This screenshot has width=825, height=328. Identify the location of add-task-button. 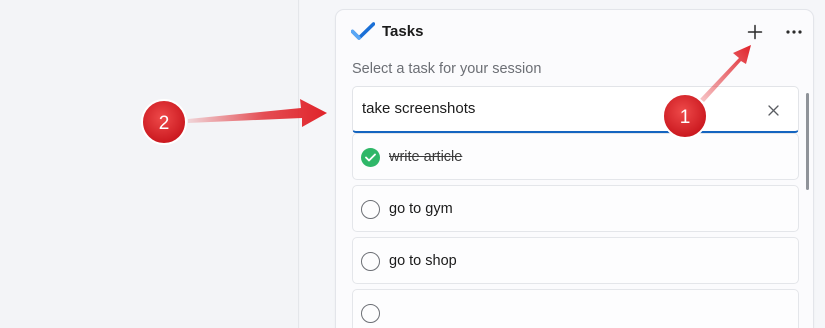
(755, 32).